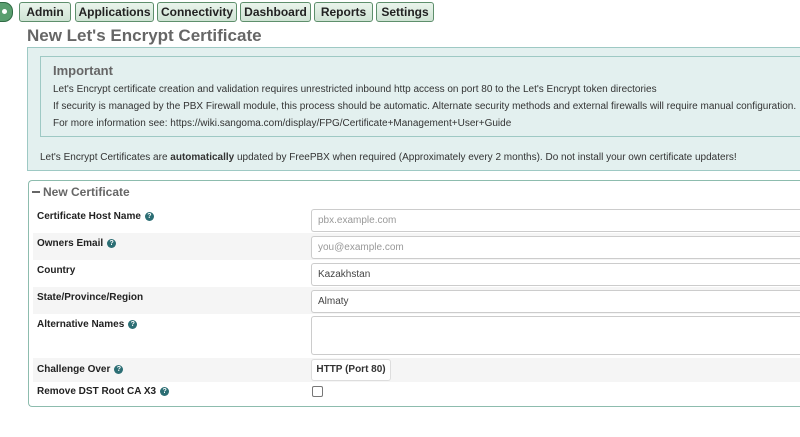 This screenshot has width=800, height=437. I want to click on nav-admin: Admin, so click(45, 12).